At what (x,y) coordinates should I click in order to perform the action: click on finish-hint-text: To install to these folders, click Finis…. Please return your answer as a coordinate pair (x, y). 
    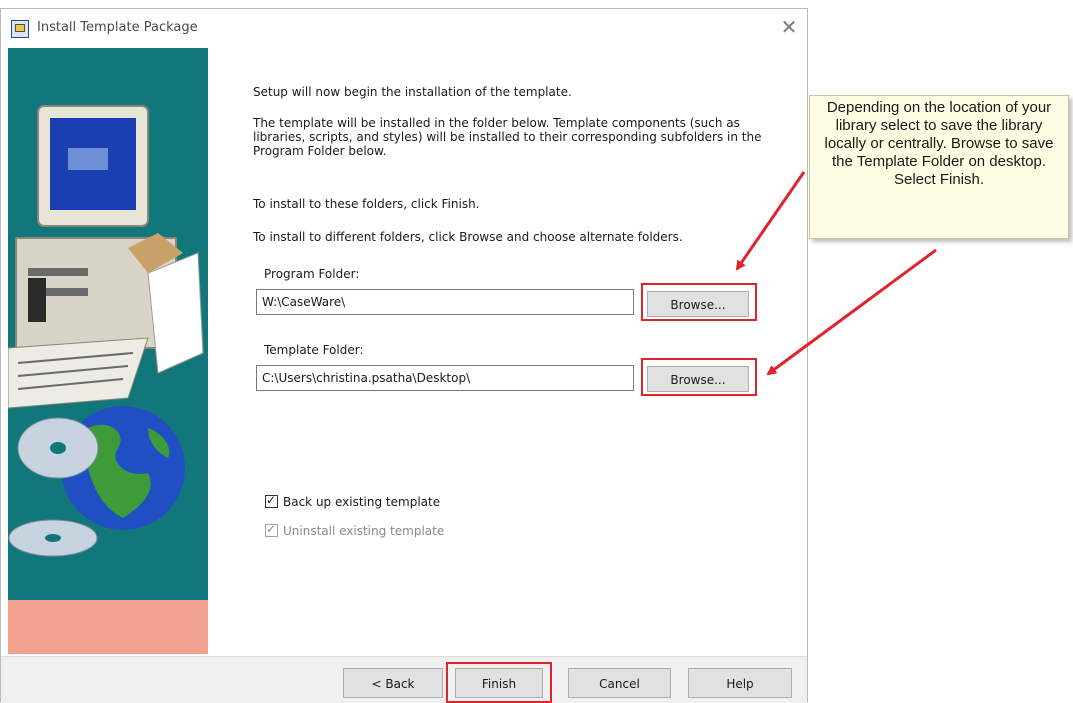
    Looking at the image, I should click on (366, 204).